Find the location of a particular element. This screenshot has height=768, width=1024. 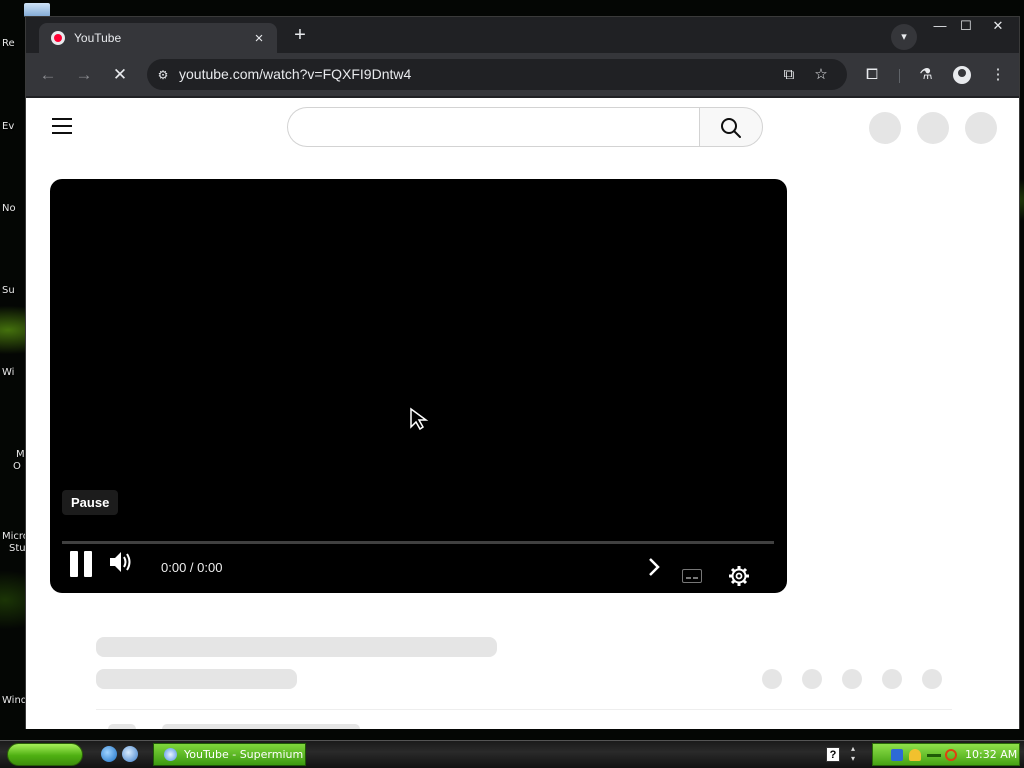

back-button: ← is located at coordinates (48, 75).